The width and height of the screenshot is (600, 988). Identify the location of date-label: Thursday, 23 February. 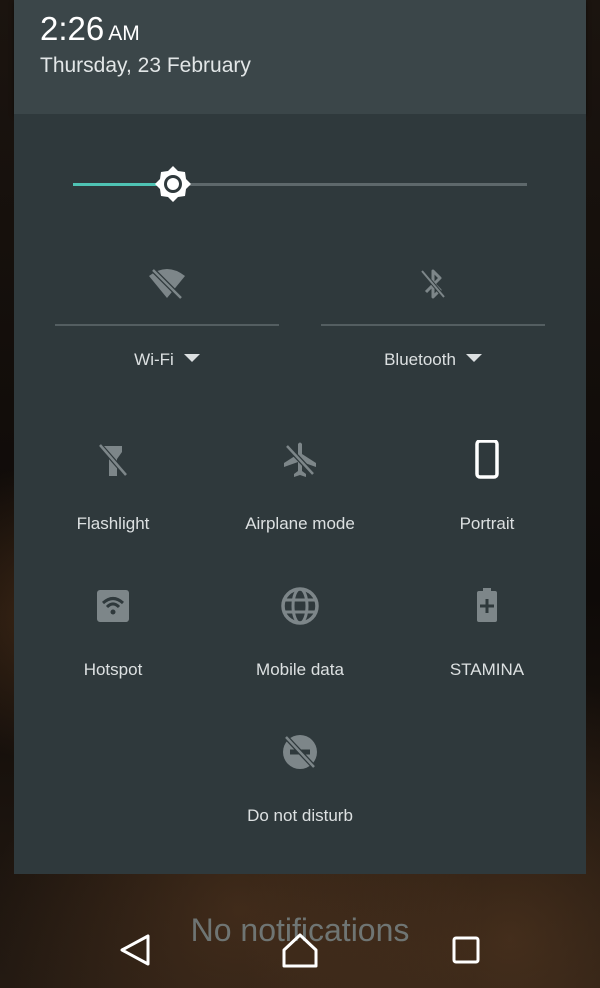
(145, 66).